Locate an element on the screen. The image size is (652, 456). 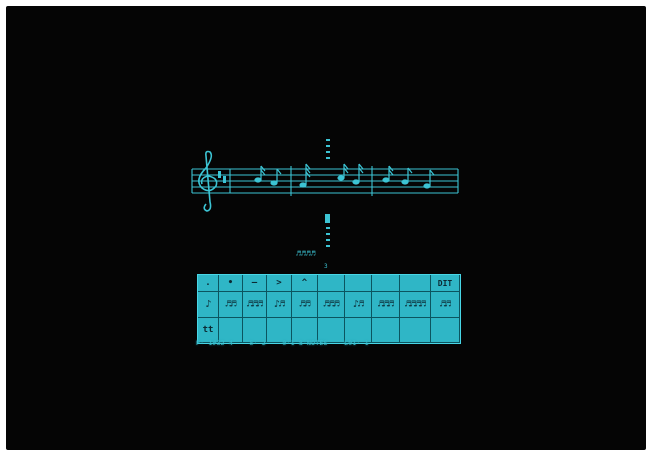
notes-group is located at coordinates (344, 176).